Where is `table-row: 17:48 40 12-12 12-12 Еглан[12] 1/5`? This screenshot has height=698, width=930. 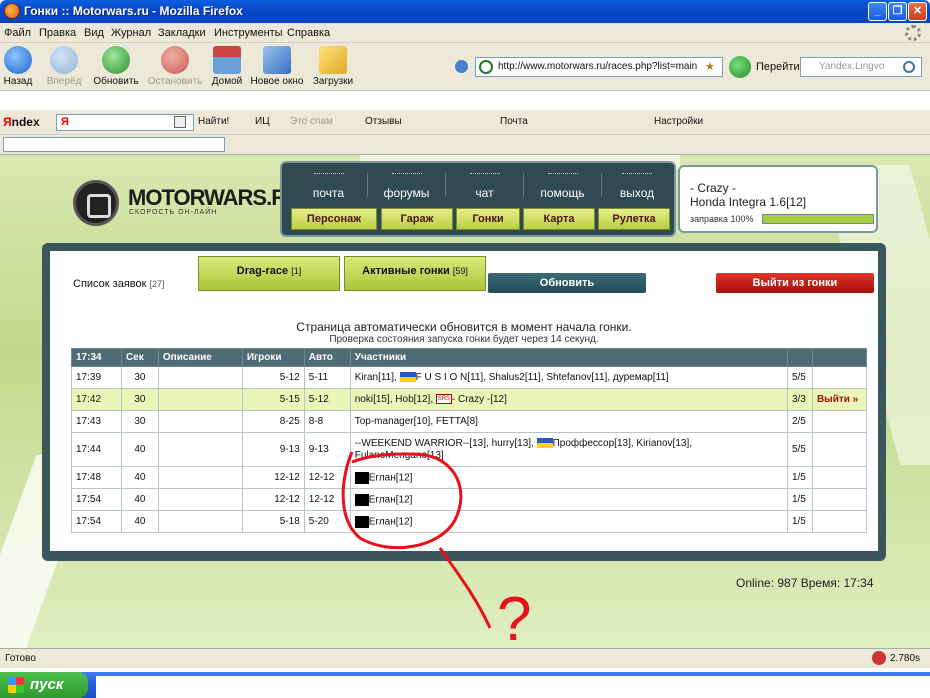 table-row: 17:48 40 12-12 12-12 Еглан[12] 1/5 is located at coordinates (469, 477).